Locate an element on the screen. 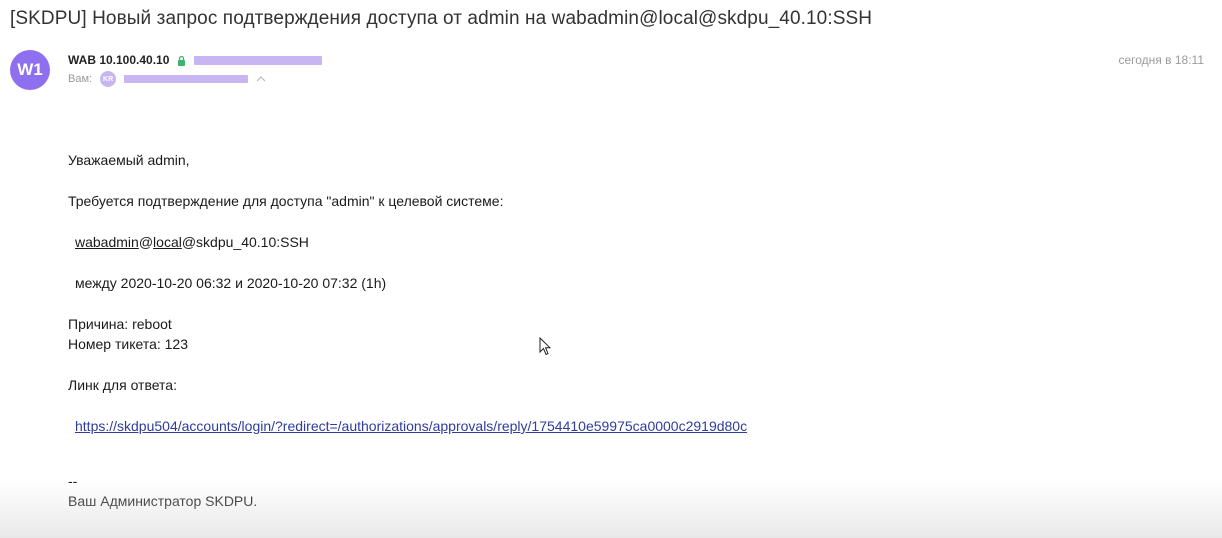 Image resolution: width=1222 pixels, height=538 pixels. recipient-email-redacted is located at coordinates (186, 79).